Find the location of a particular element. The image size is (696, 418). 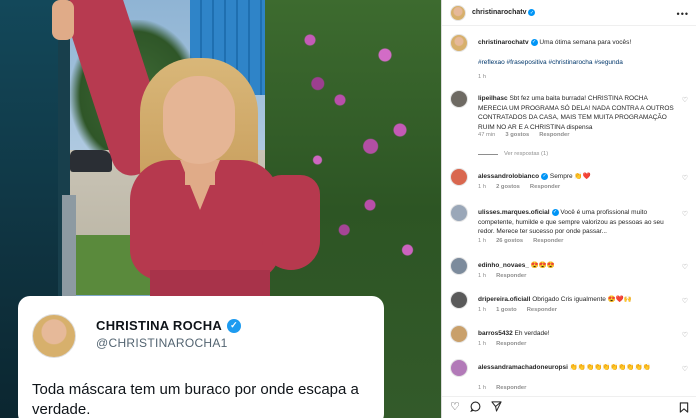

post-header: christinarochatv ✓ ••• is located at coordinates (569, 13).